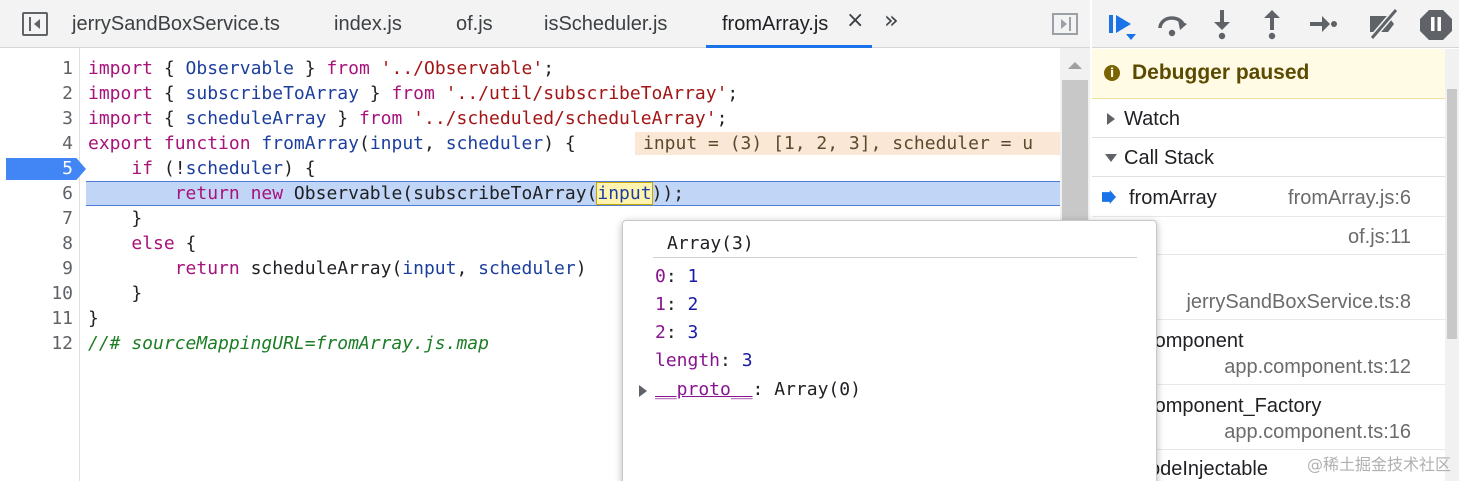 Image resolution: width=1459 pixels, height=481 pixels. Describe the element at coordinates (36, 293) in the screenshot. I see `line-number: 10` at that location.